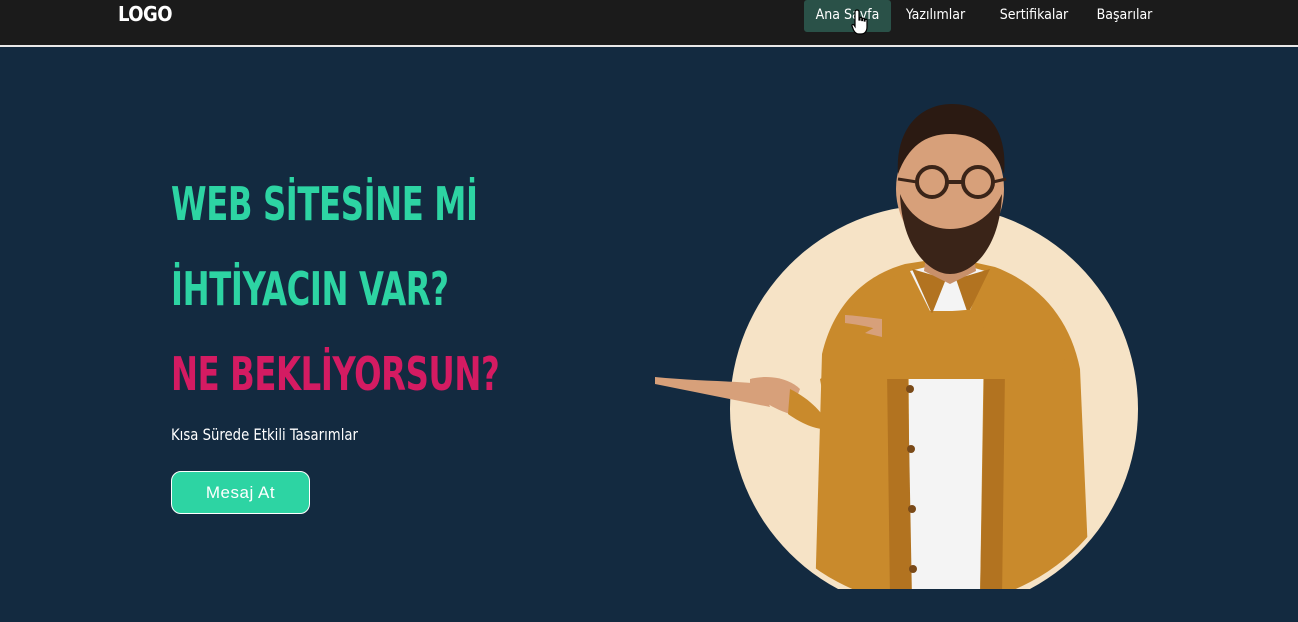 The height and width of the screenshot is (622, 1298). I want to click on headline-line-1: WEB SİTESİNE Mİ, so click(324, 204).